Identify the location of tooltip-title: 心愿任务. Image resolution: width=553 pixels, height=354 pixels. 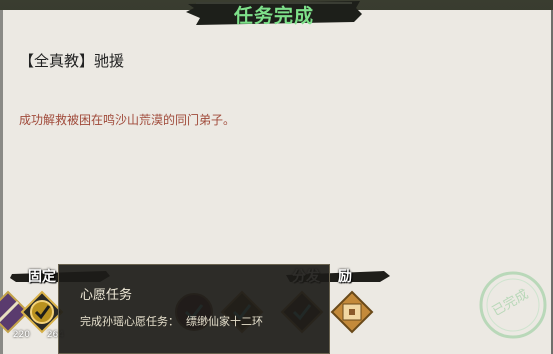
(106, 295).